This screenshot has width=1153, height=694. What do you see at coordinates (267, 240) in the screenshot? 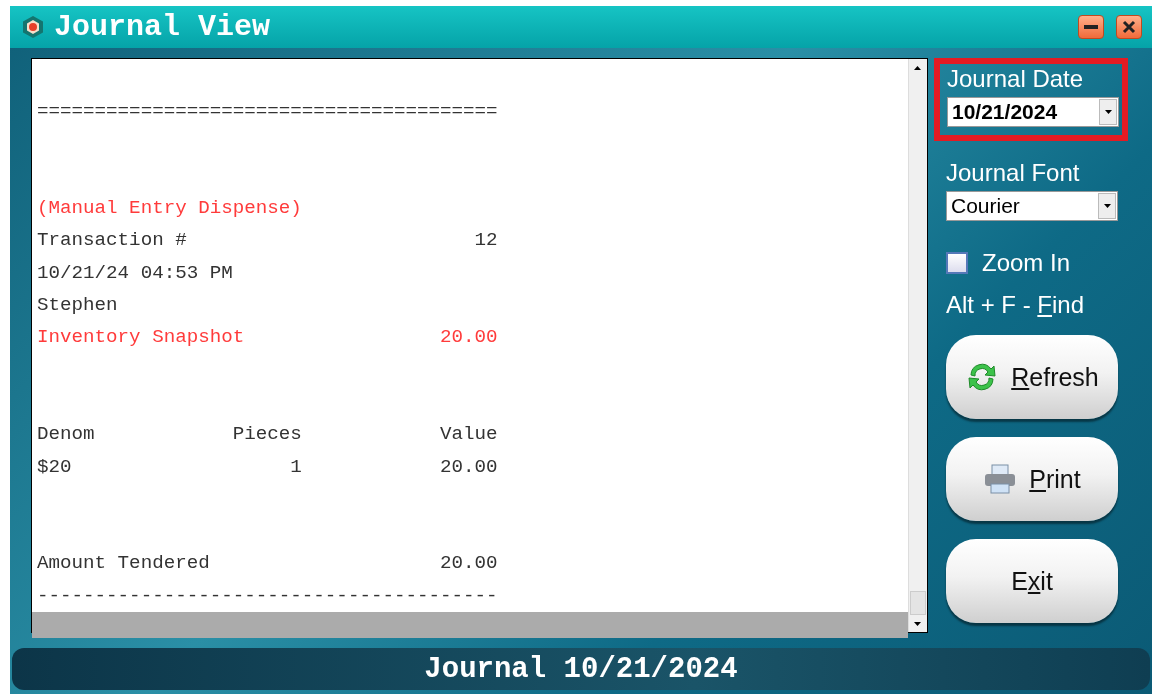
I see `journal-line: Transaction # 12` at bounding box center [267, 240].